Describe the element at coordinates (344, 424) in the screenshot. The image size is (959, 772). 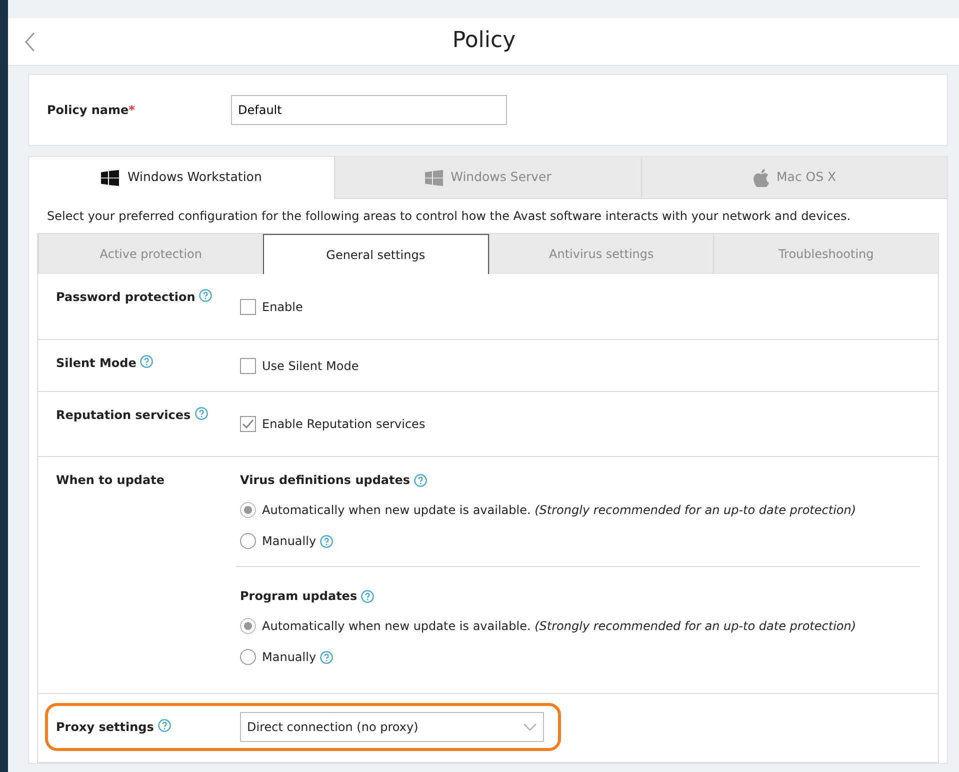
I see `checkbox-label: Enable Reputation services` at that location.